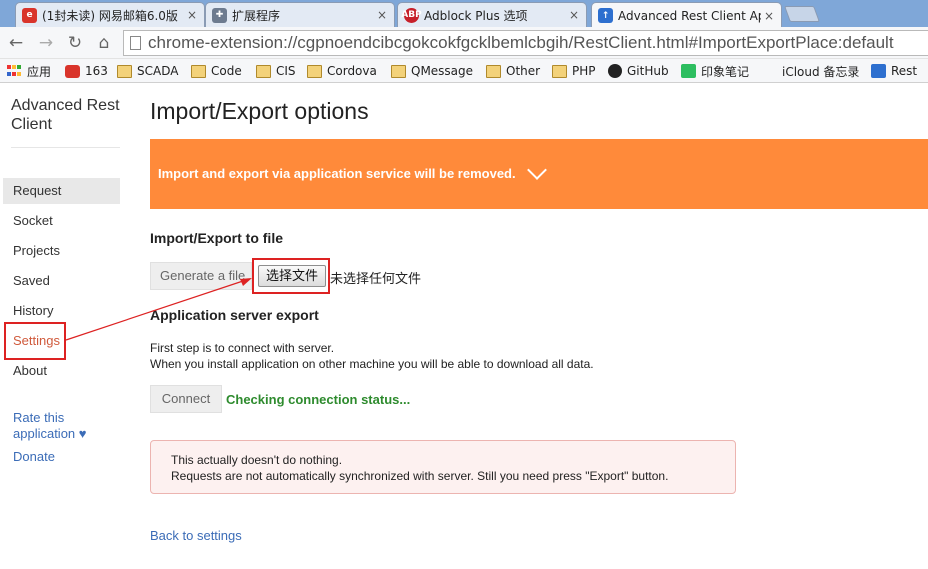  What do you see at coordinates (158, 309) in the screenshot?
I see `annotation-arrow` at bounding box center [158, 309].